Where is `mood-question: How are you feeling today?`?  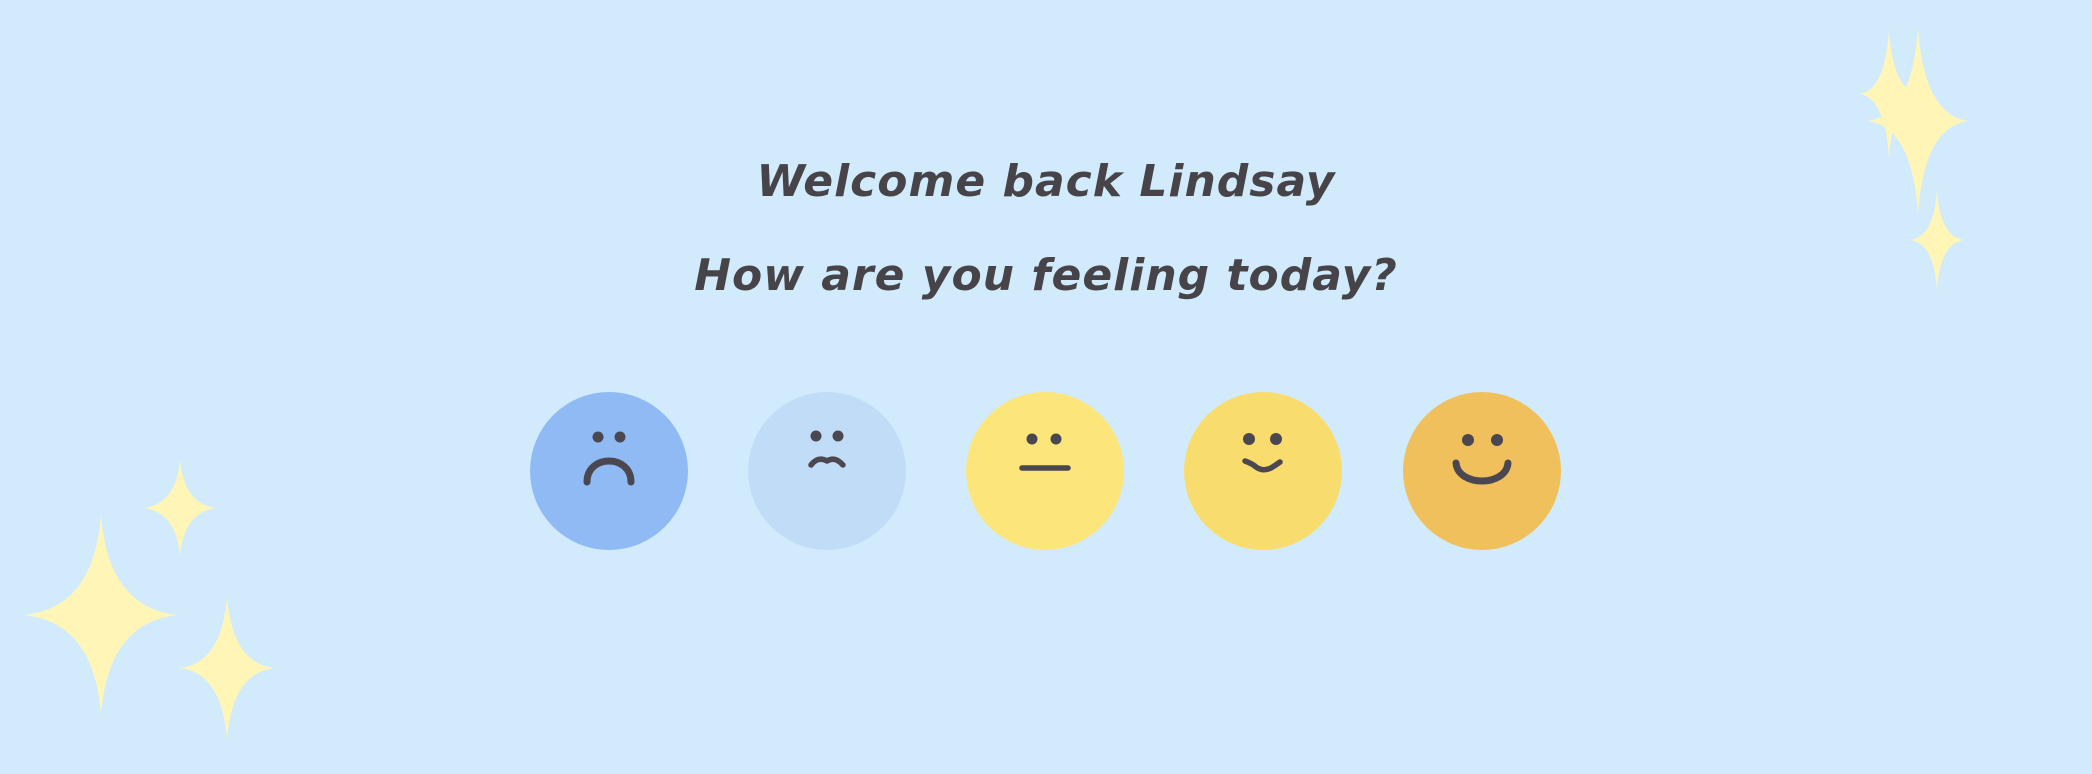 mood-question: How are you feeling today? is located at coordinates (1046, 275).